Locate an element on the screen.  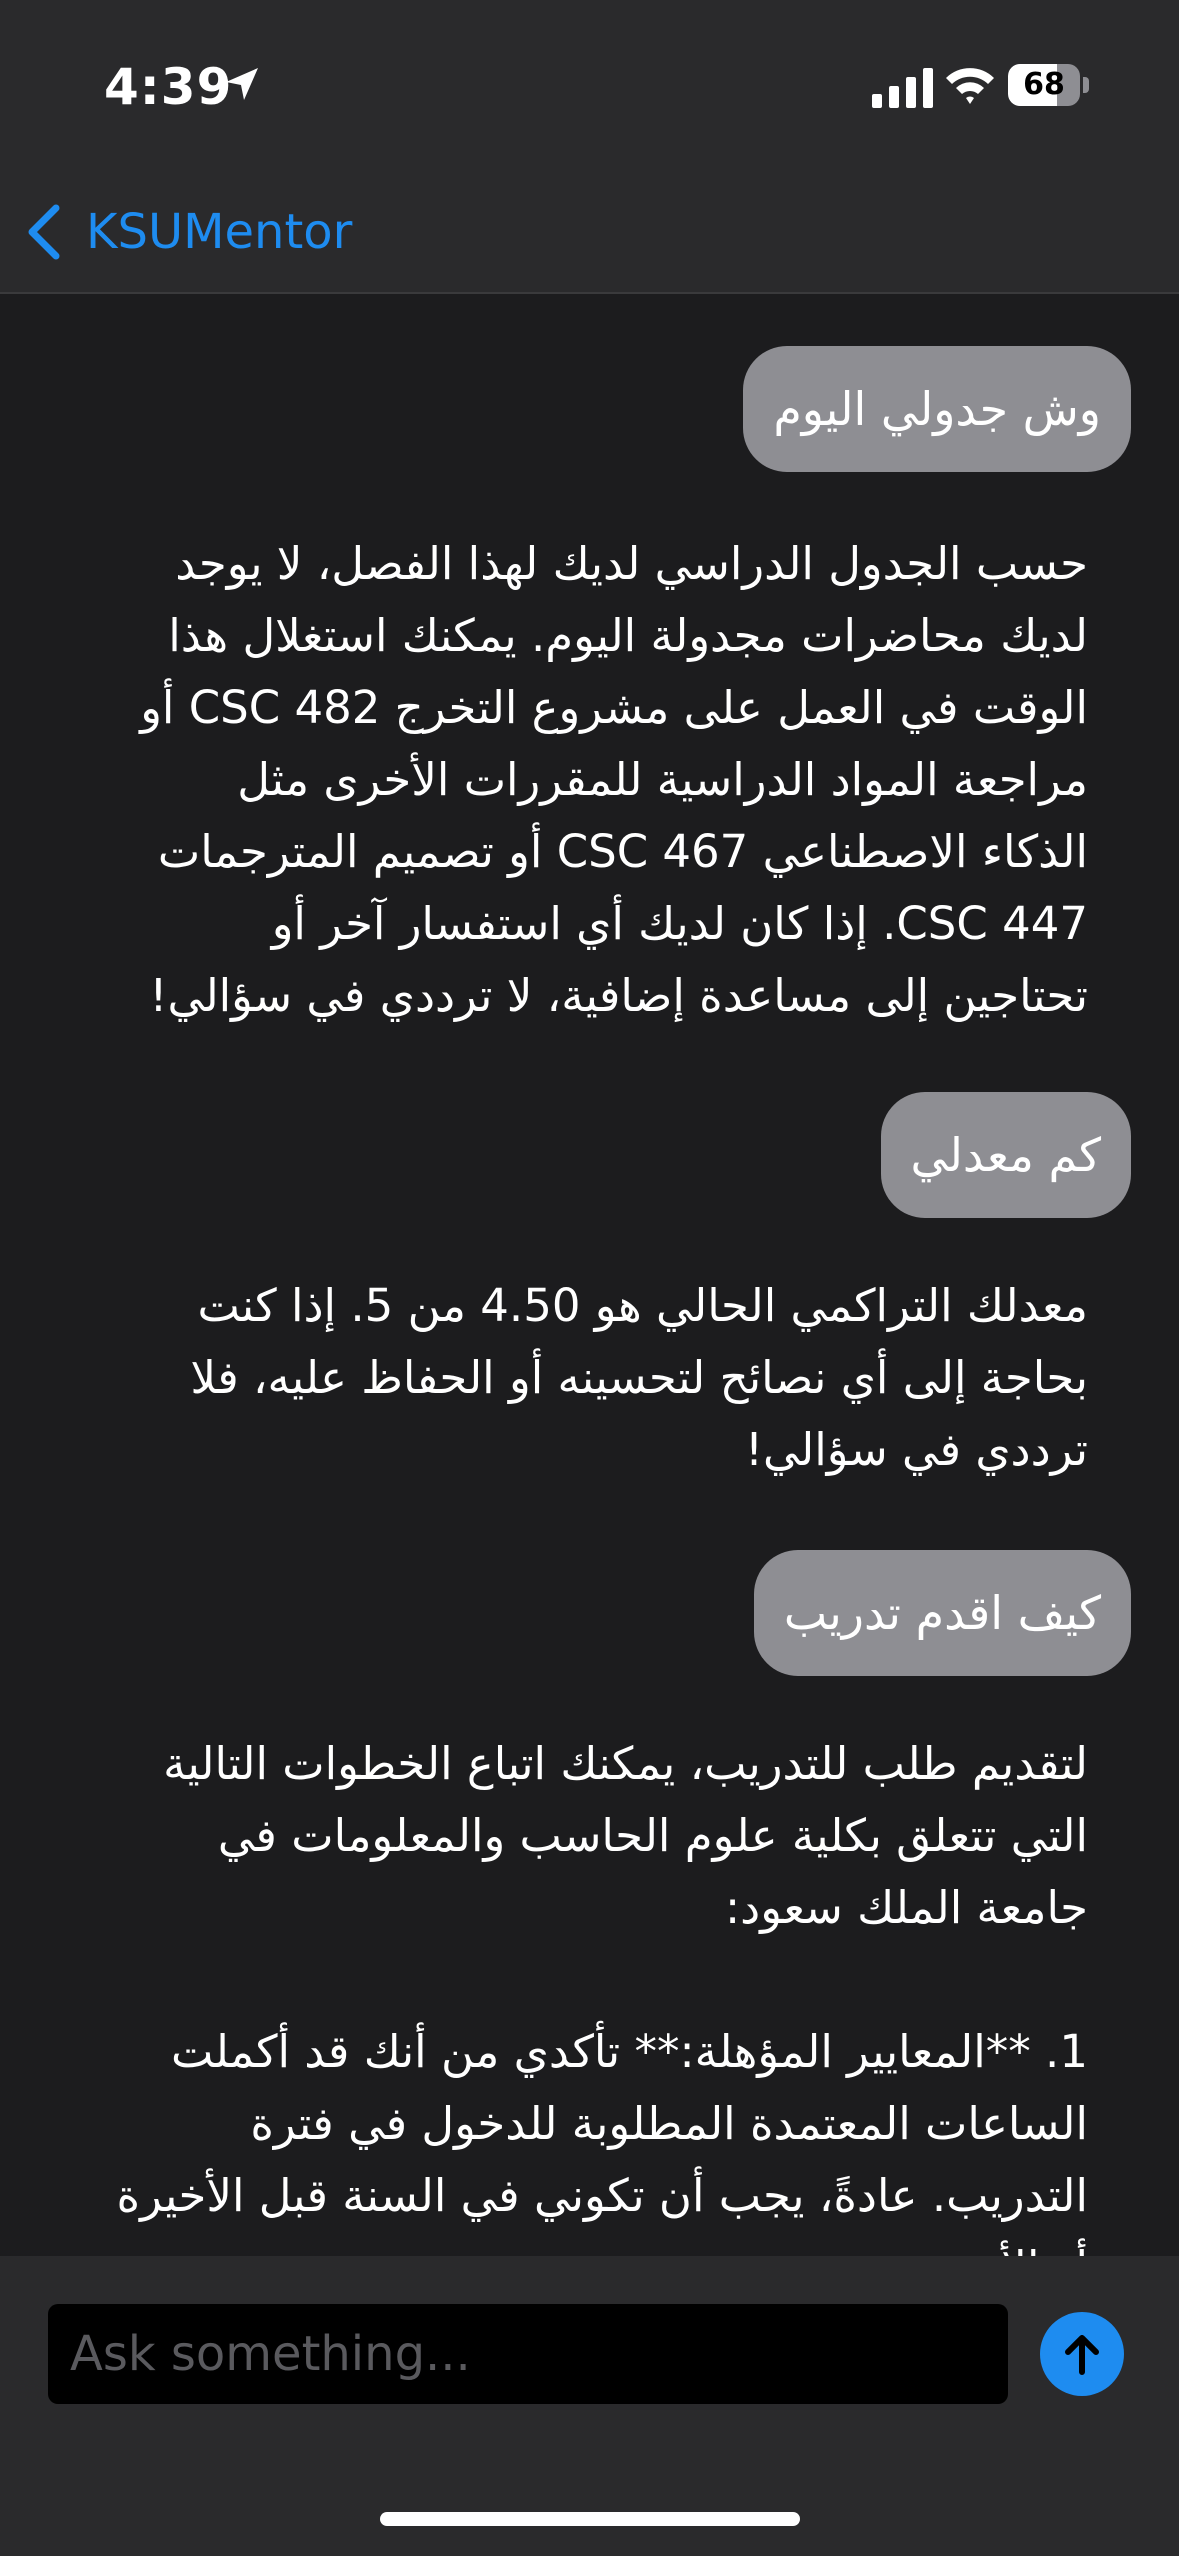
message-line: الساعات المعتمدة المطلوبة للدخول في فترة is located at coordinates (669, 2123).